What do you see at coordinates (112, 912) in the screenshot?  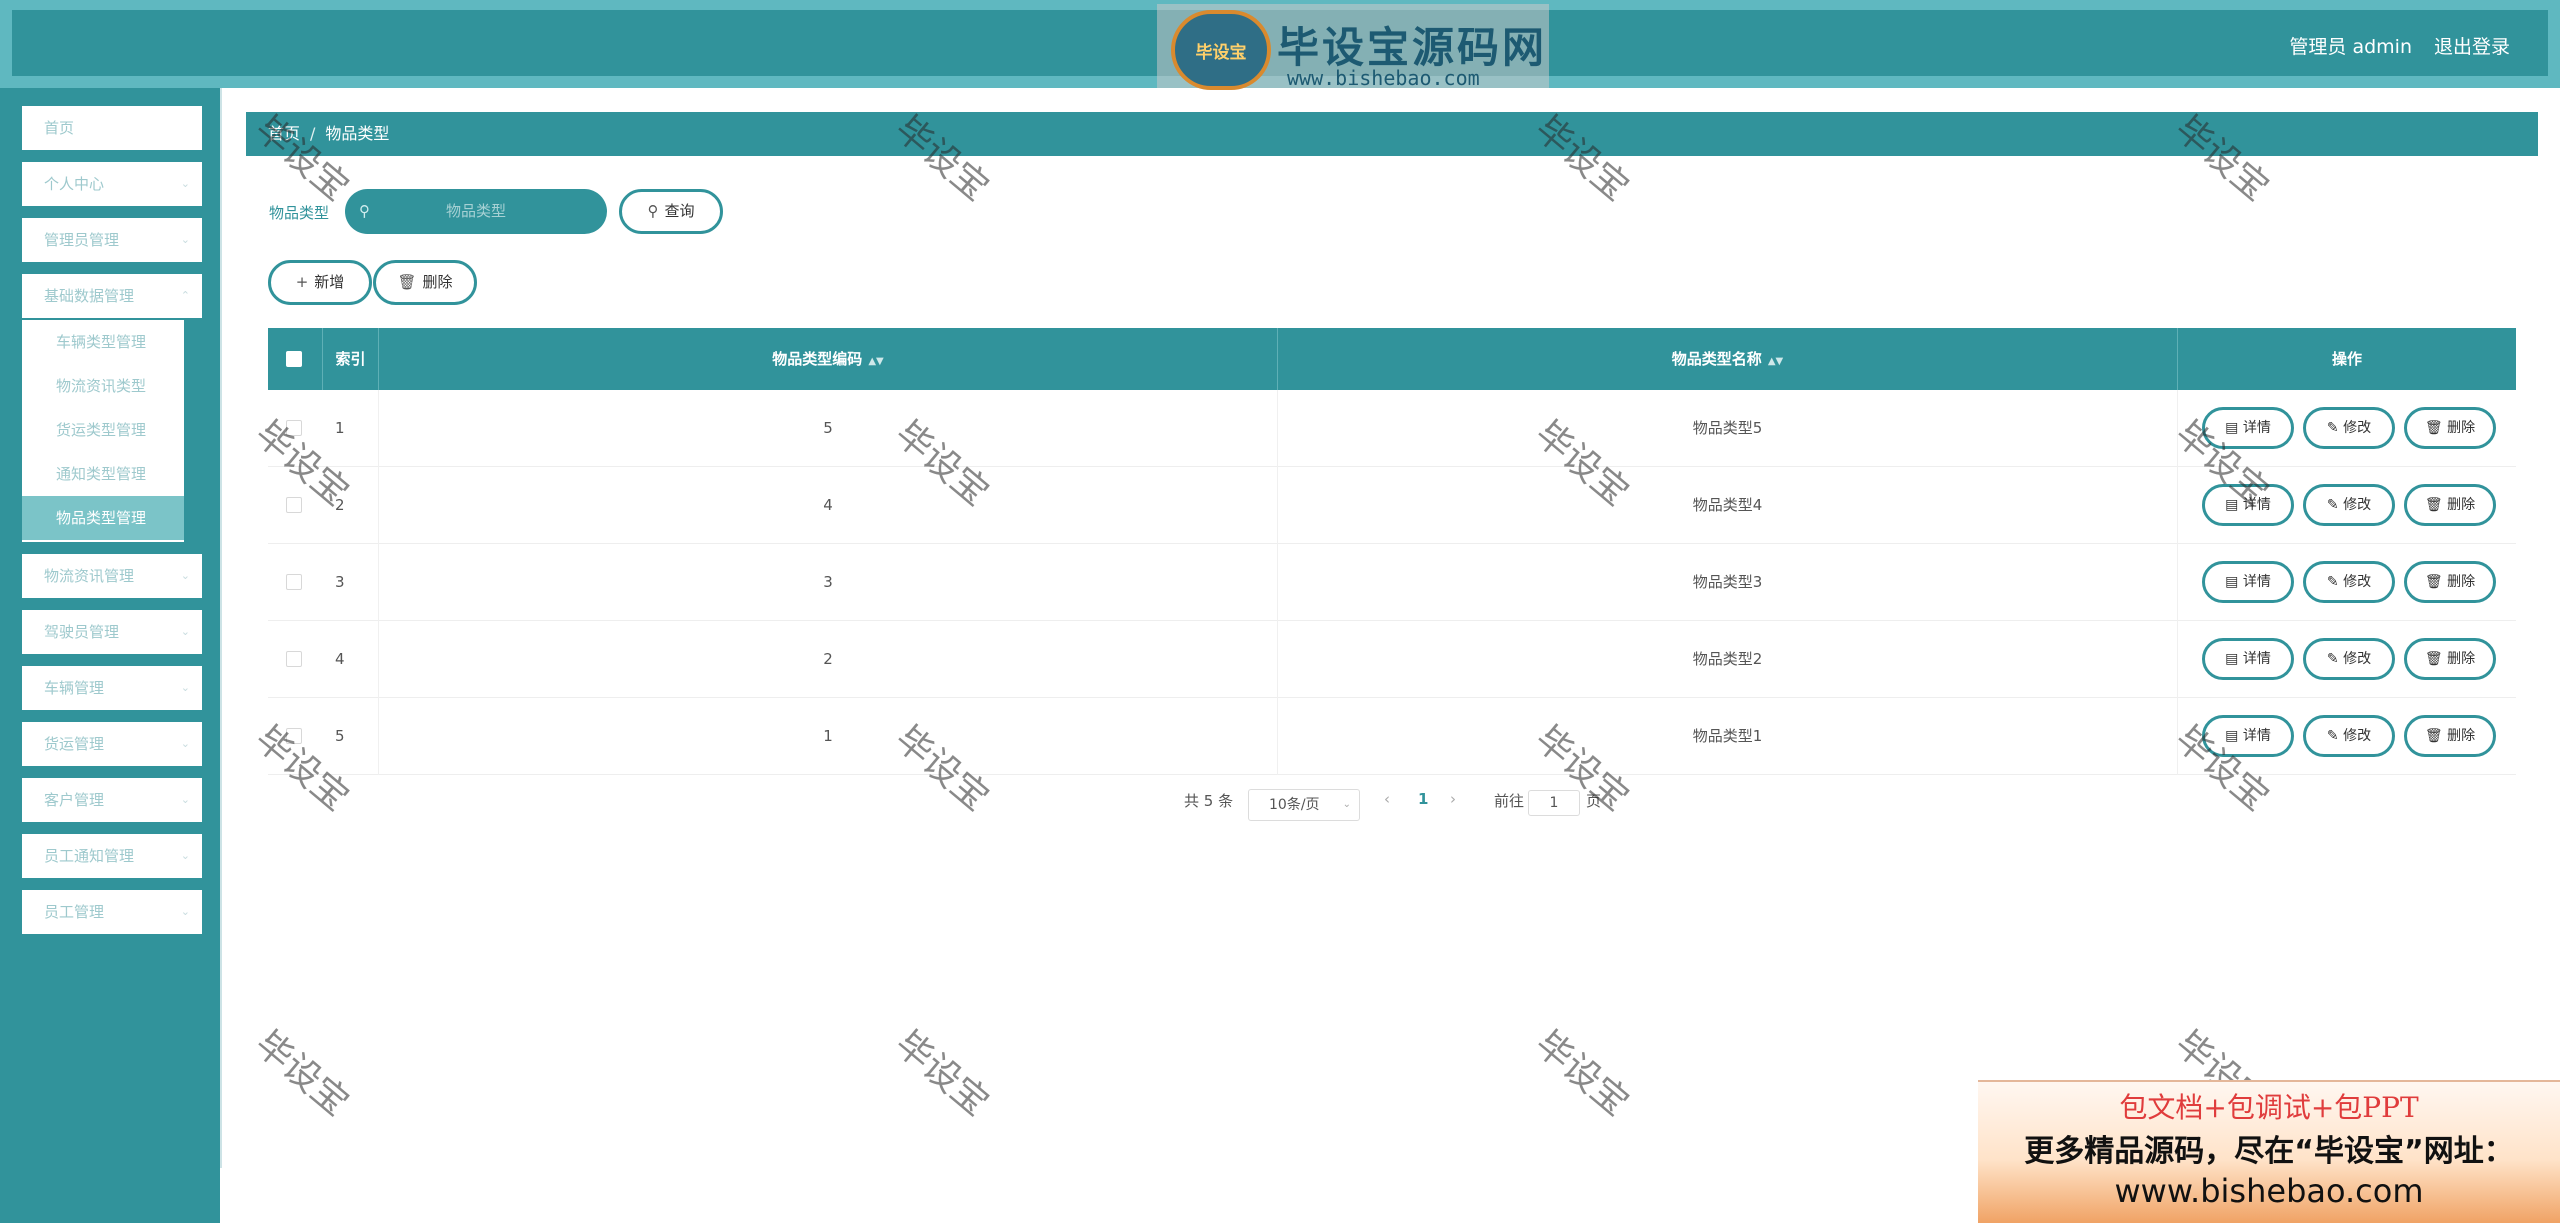 I see `sidebar-item-staff: 员工管理 ⌄` at bounding box center [112, 912].